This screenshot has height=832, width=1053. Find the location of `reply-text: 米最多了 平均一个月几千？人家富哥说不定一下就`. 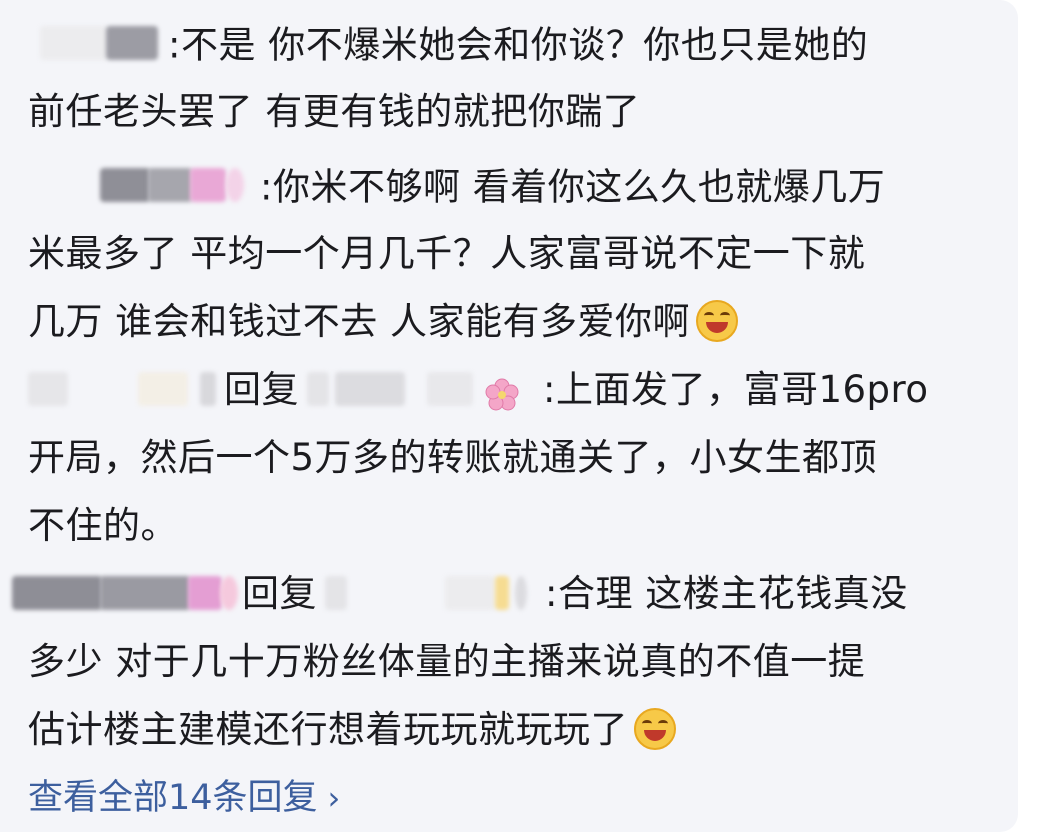

reply-text: 米最多了 平均一个月几千？人家富哥说不定一下就 is located at coordinates (447, 253).